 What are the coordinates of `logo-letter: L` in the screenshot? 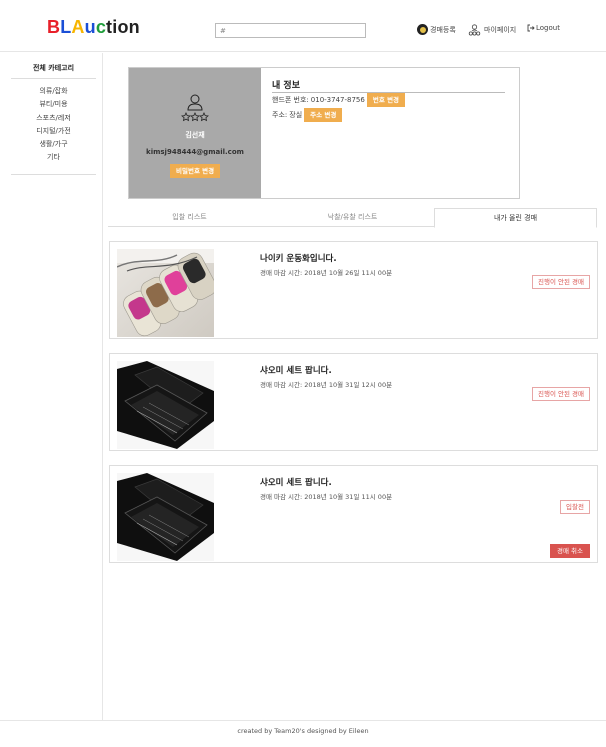 It's located at (66, 27).